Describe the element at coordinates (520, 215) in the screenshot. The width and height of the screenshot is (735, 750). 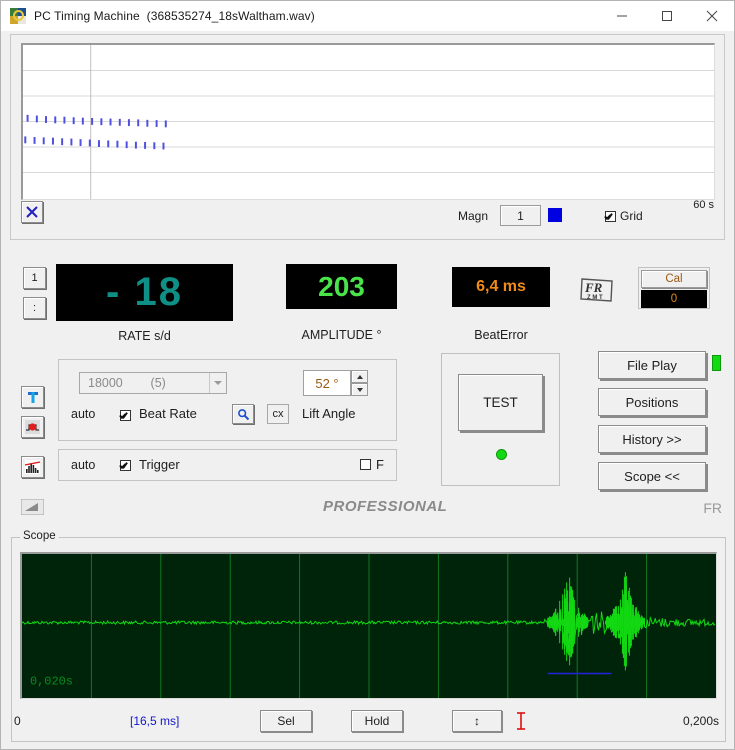
I see `magnification-value: 1` at that location.